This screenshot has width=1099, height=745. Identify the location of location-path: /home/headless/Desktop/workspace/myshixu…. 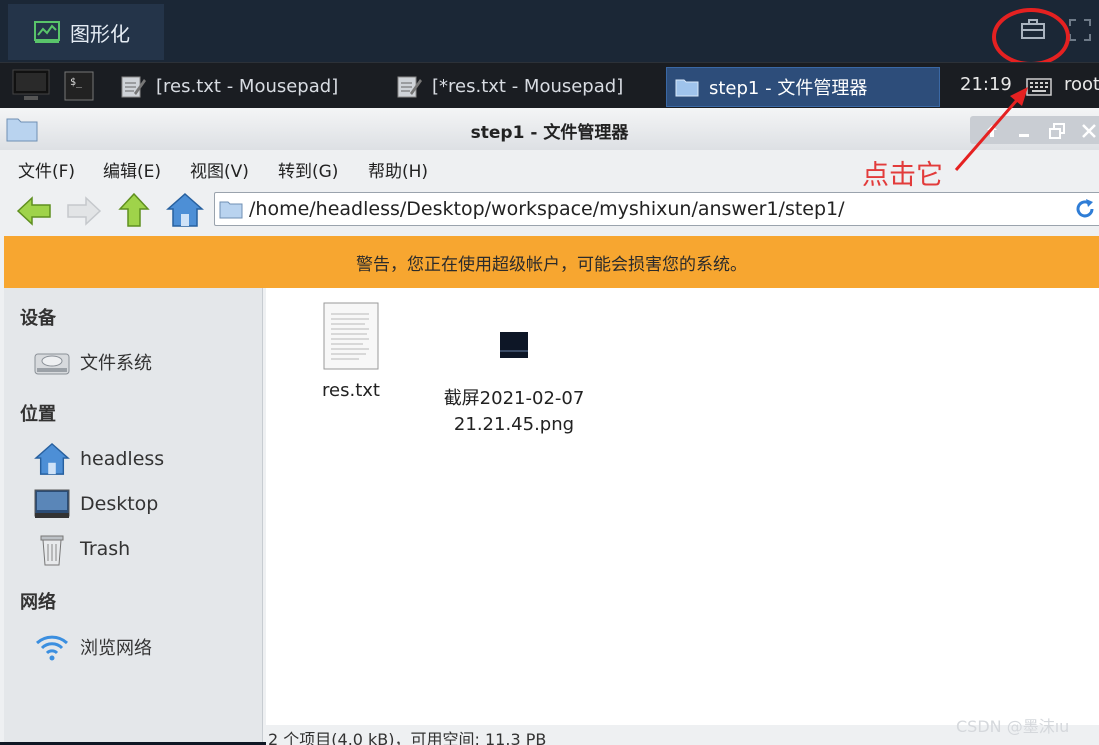
(547, 209).